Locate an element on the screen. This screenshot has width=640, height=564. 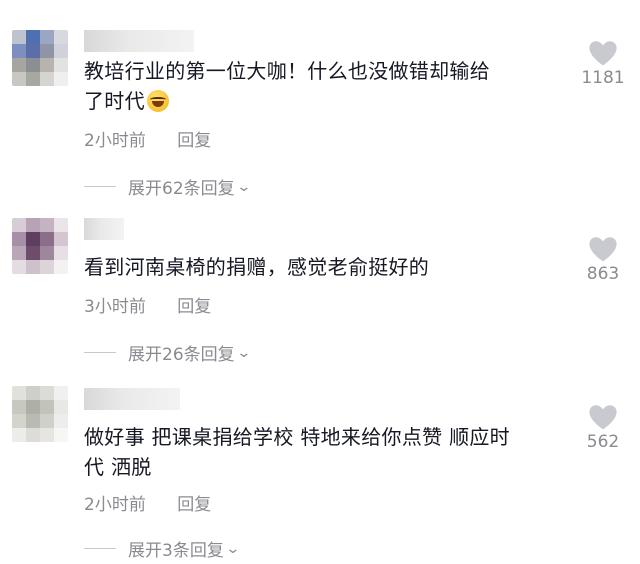
like-button: 1181 is located at coordinates (603, 64).